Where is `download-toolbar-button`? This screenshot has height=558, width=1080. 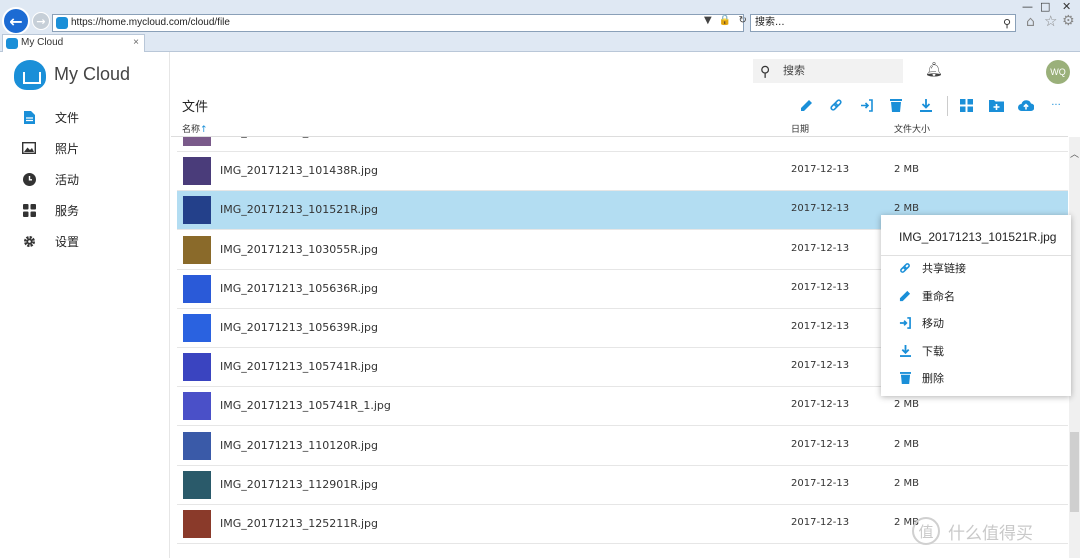
download-toolbar-button is located at coordinates (926, 105).